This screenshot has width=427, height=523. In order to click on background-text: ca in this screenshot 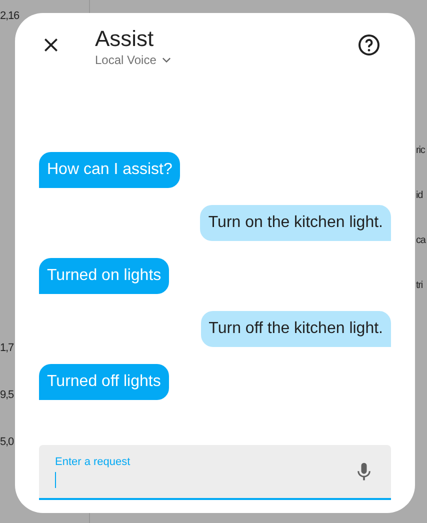, I will do `click(421, 240)`.